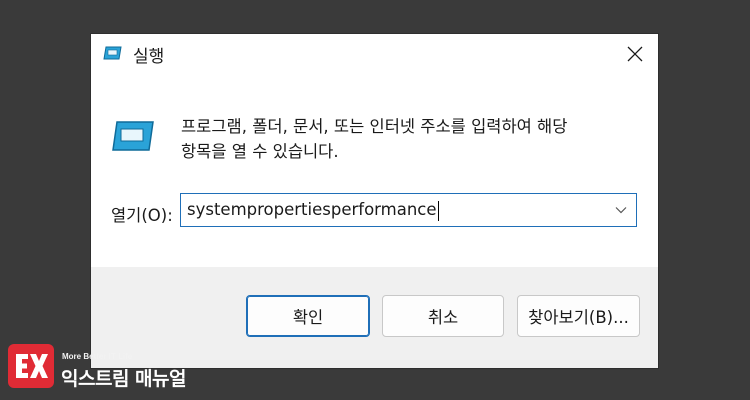  What do you see at coordinates (123, 379) in the screenshot?
I see `watermark-name: 익스트림 매뉴얼` at bounding box center [123, 379].